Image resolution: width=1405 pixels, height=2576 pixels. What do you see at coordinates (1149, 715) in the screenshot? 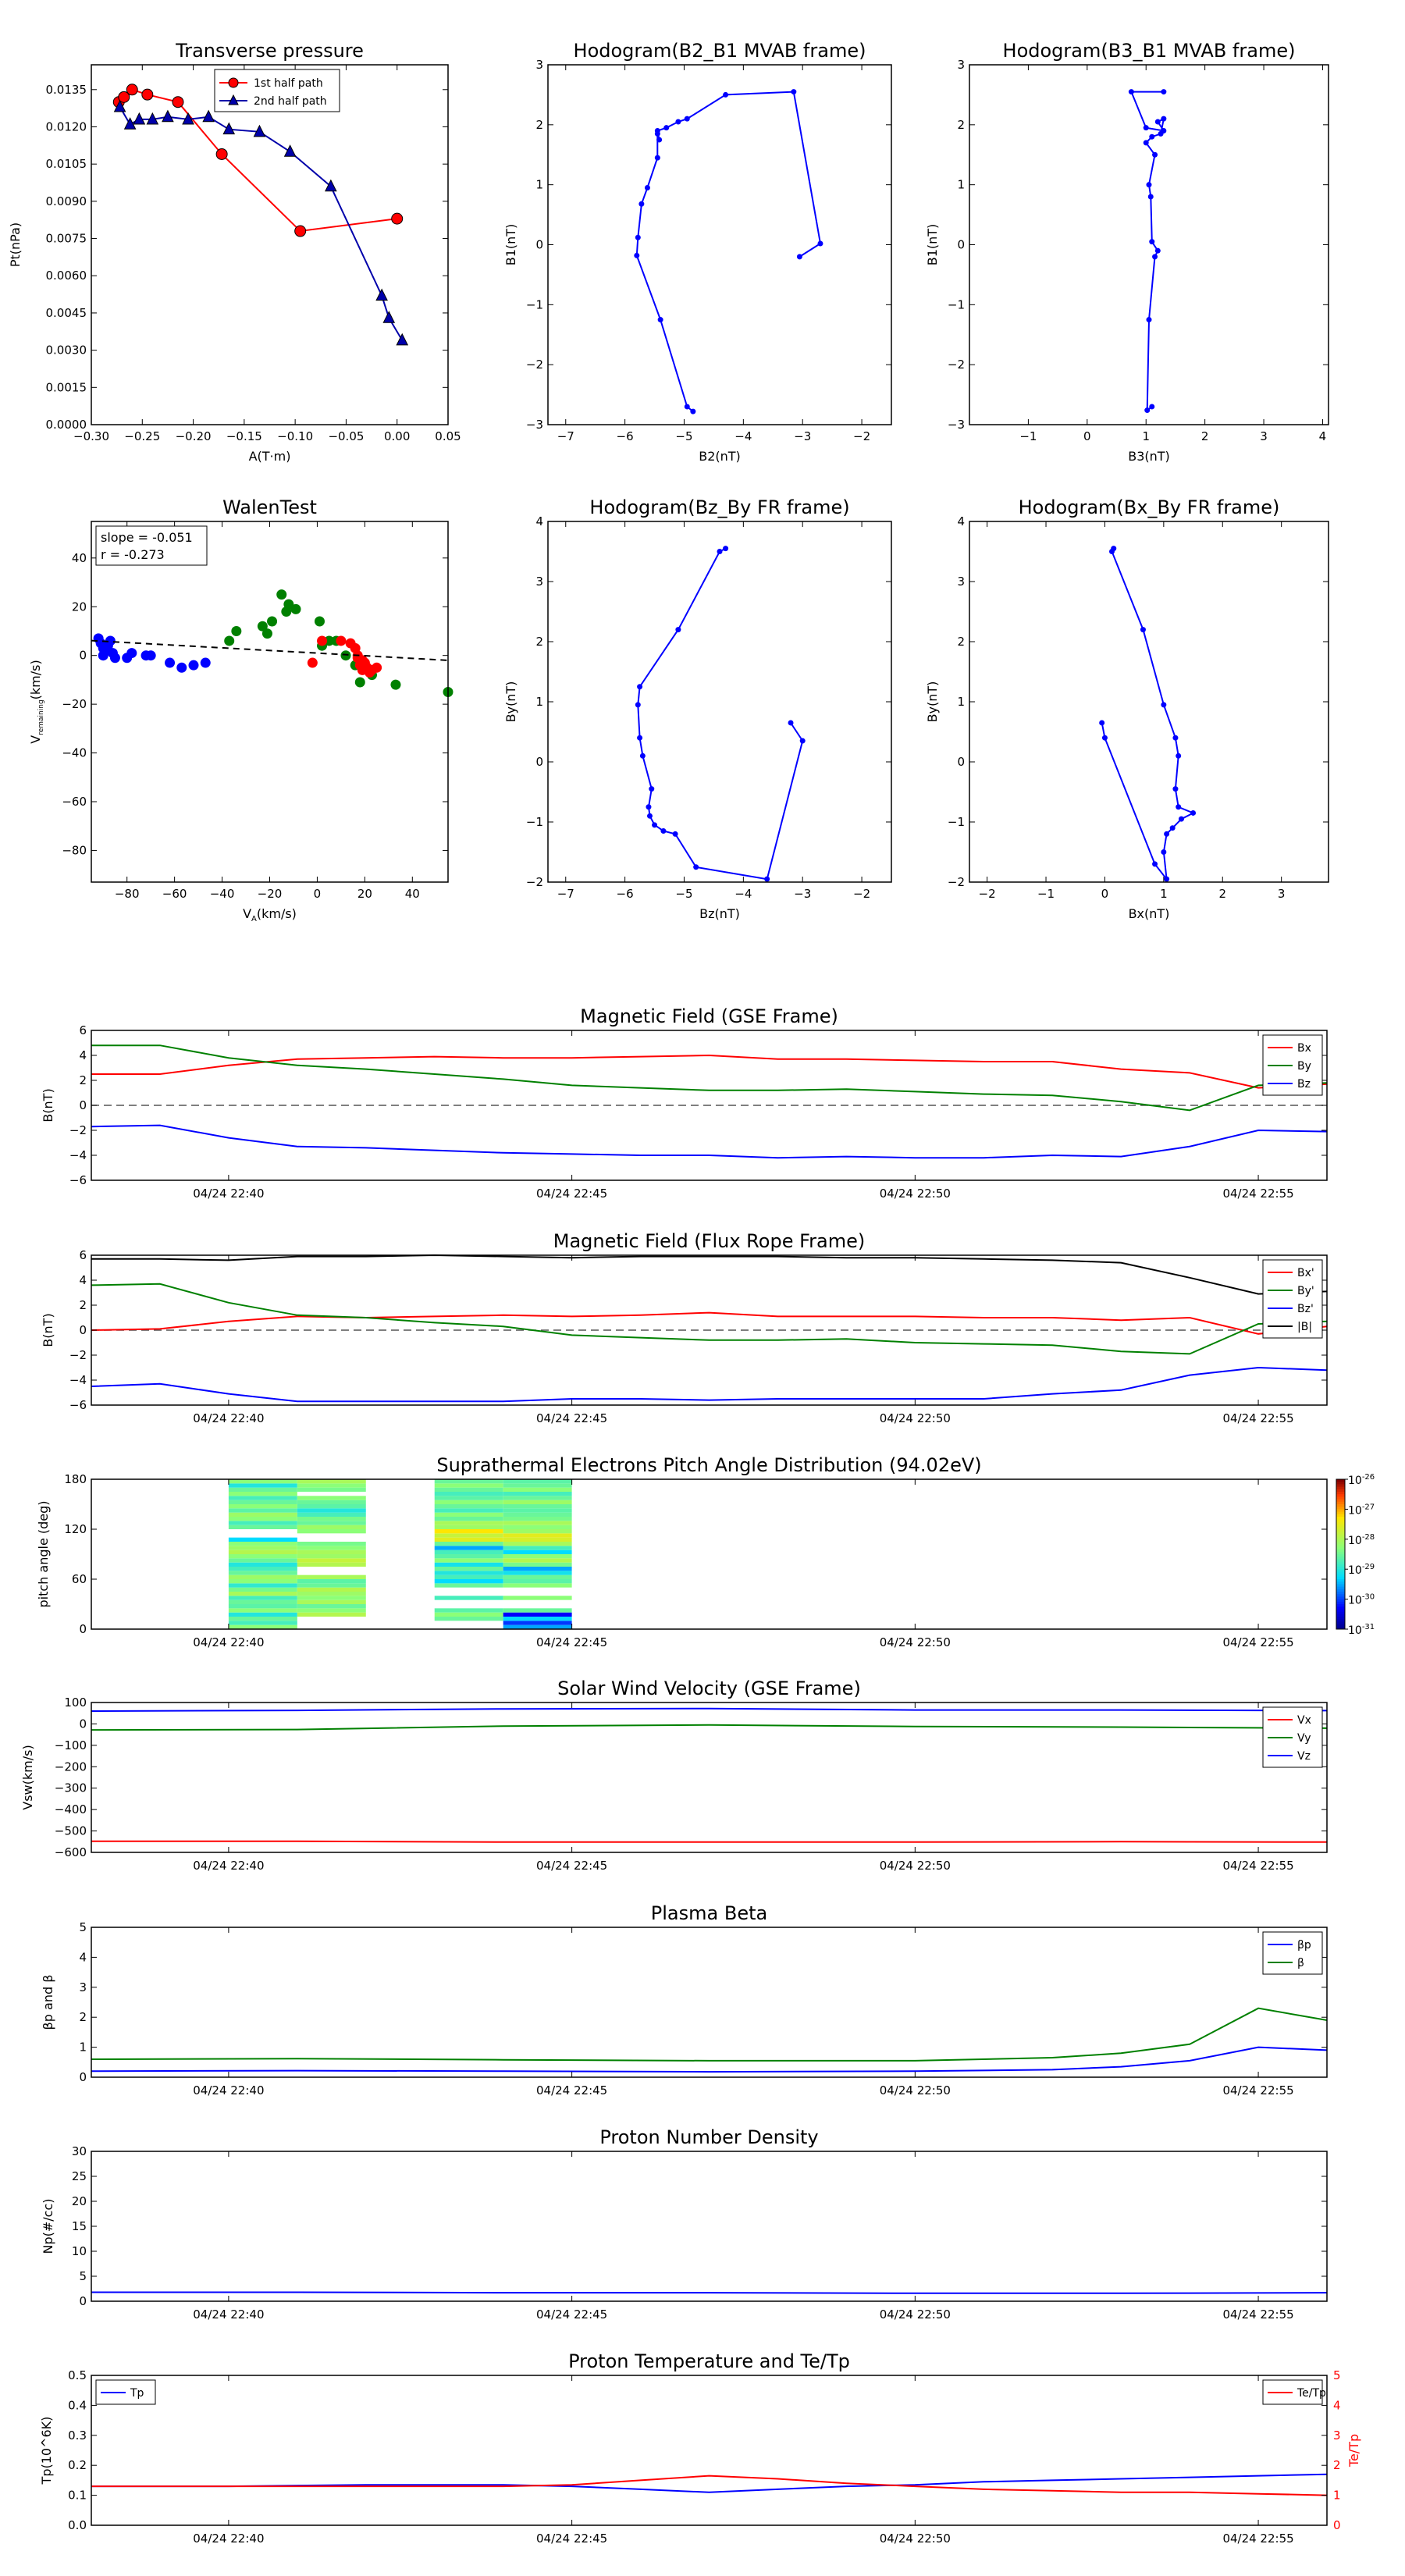
I see `series-line` at bounding box center [1149, 715].